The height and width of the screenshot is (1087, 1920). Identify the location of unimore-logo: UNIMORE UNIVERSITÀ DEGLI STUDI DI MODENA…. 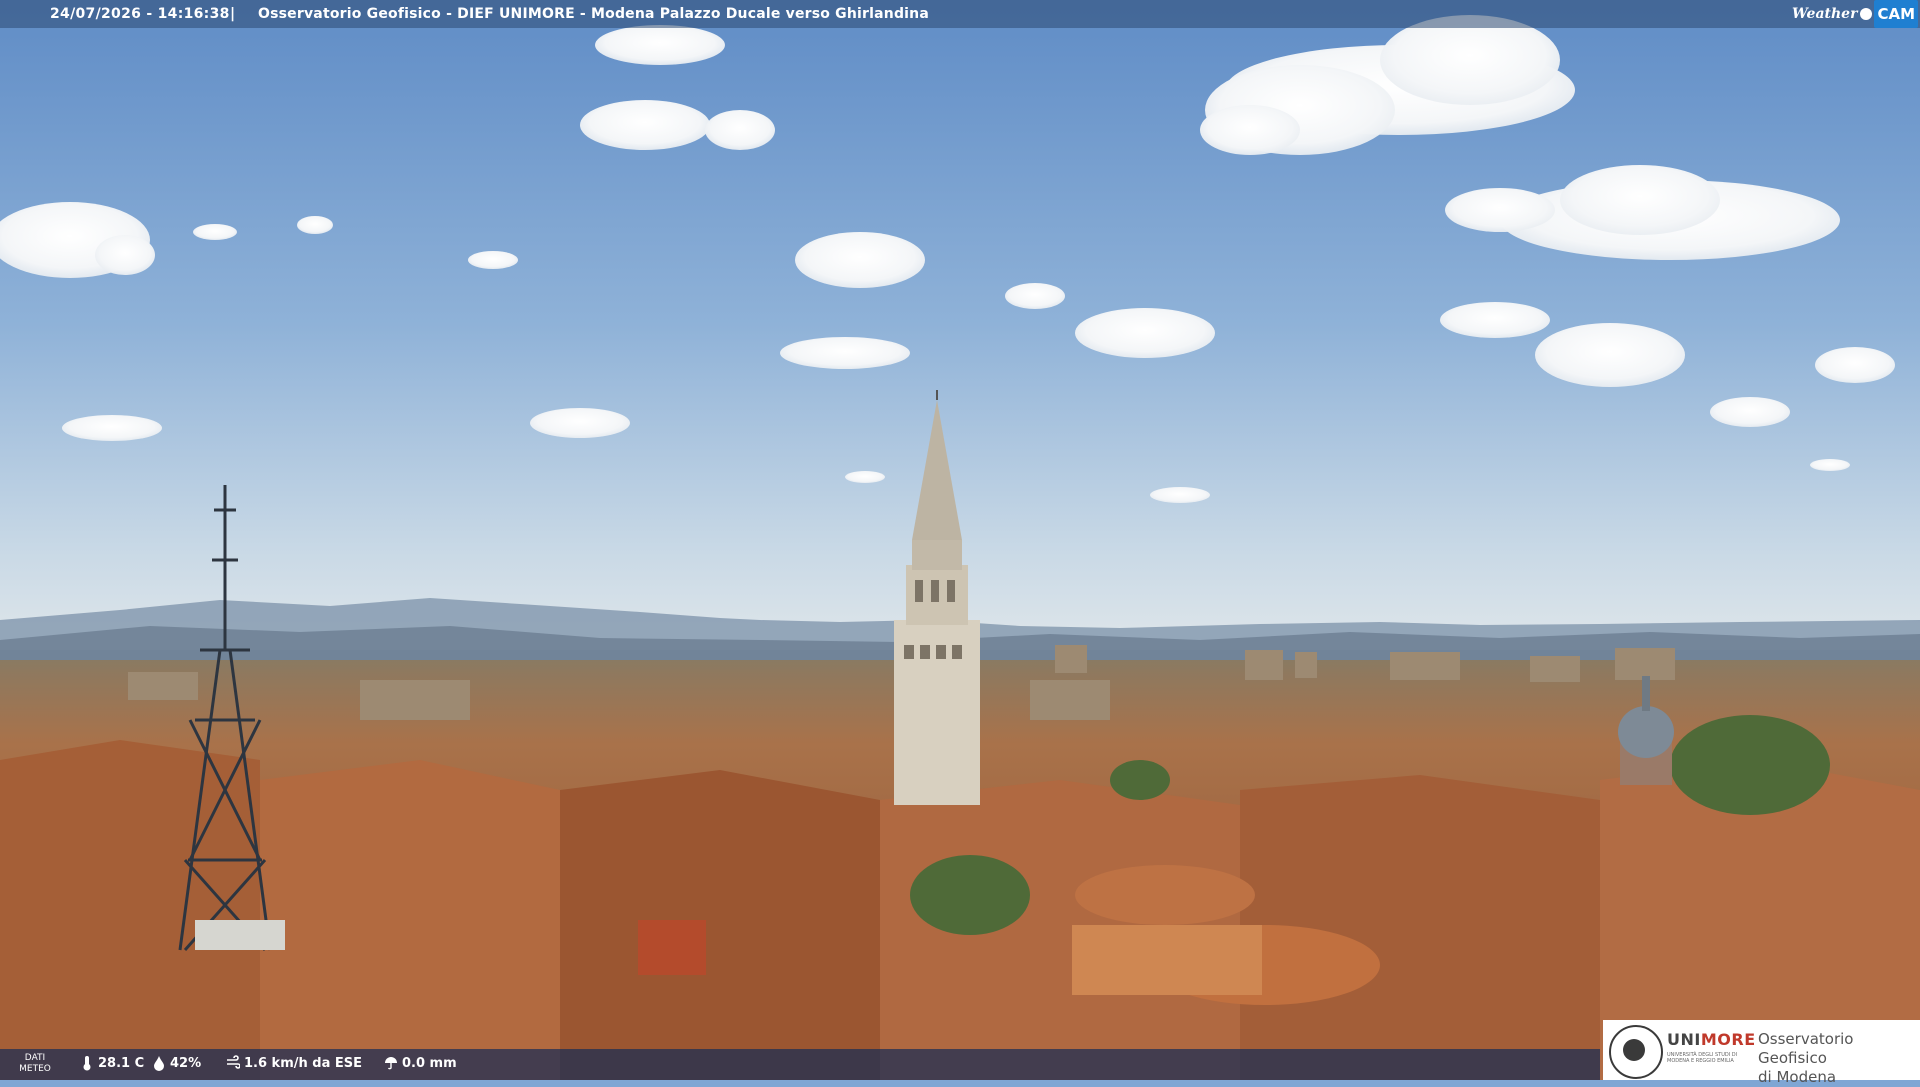
(1761, 1053).